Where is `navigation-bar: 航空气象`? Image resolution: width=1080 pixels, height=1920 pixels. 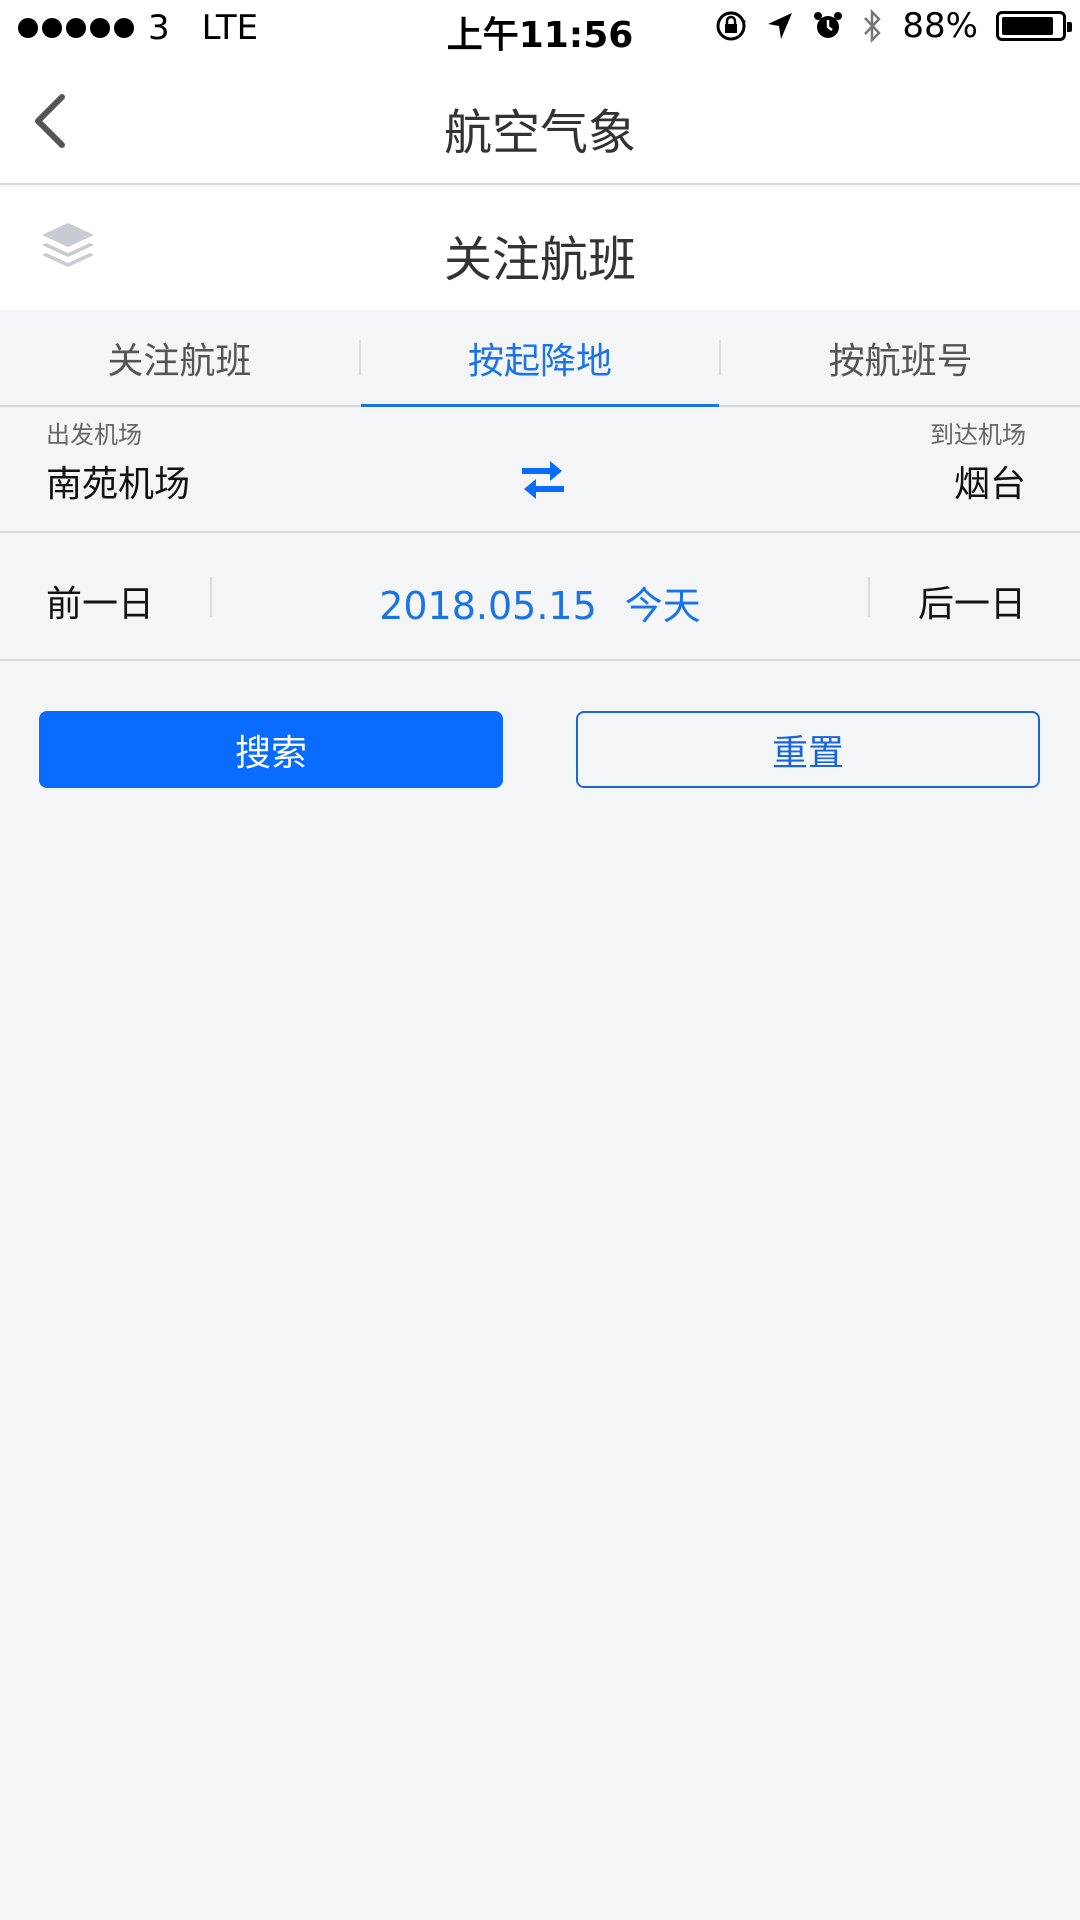 navigation-bar: 航空气象 is located at coordinates (540, 121).